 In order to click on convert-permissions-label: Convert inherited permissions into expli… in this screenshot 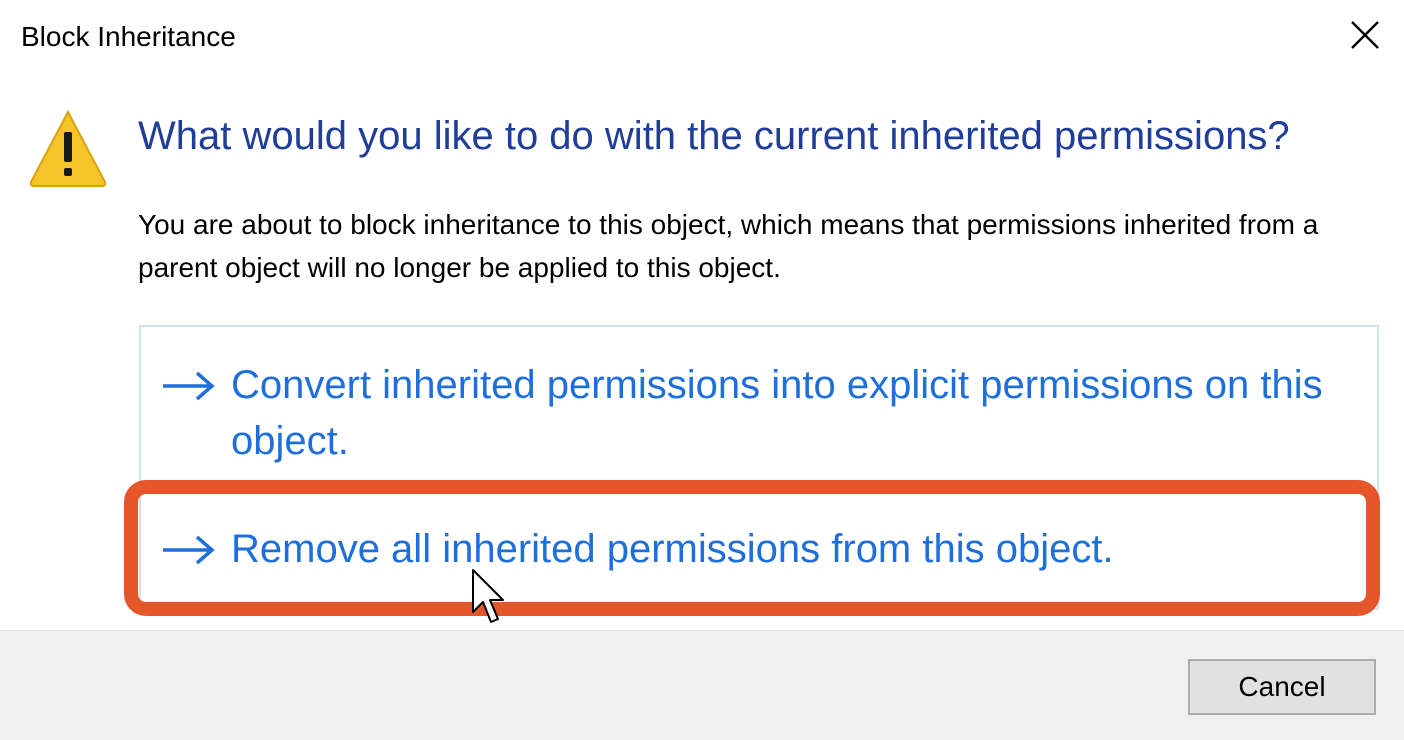, I will do `click(777, 413)`.